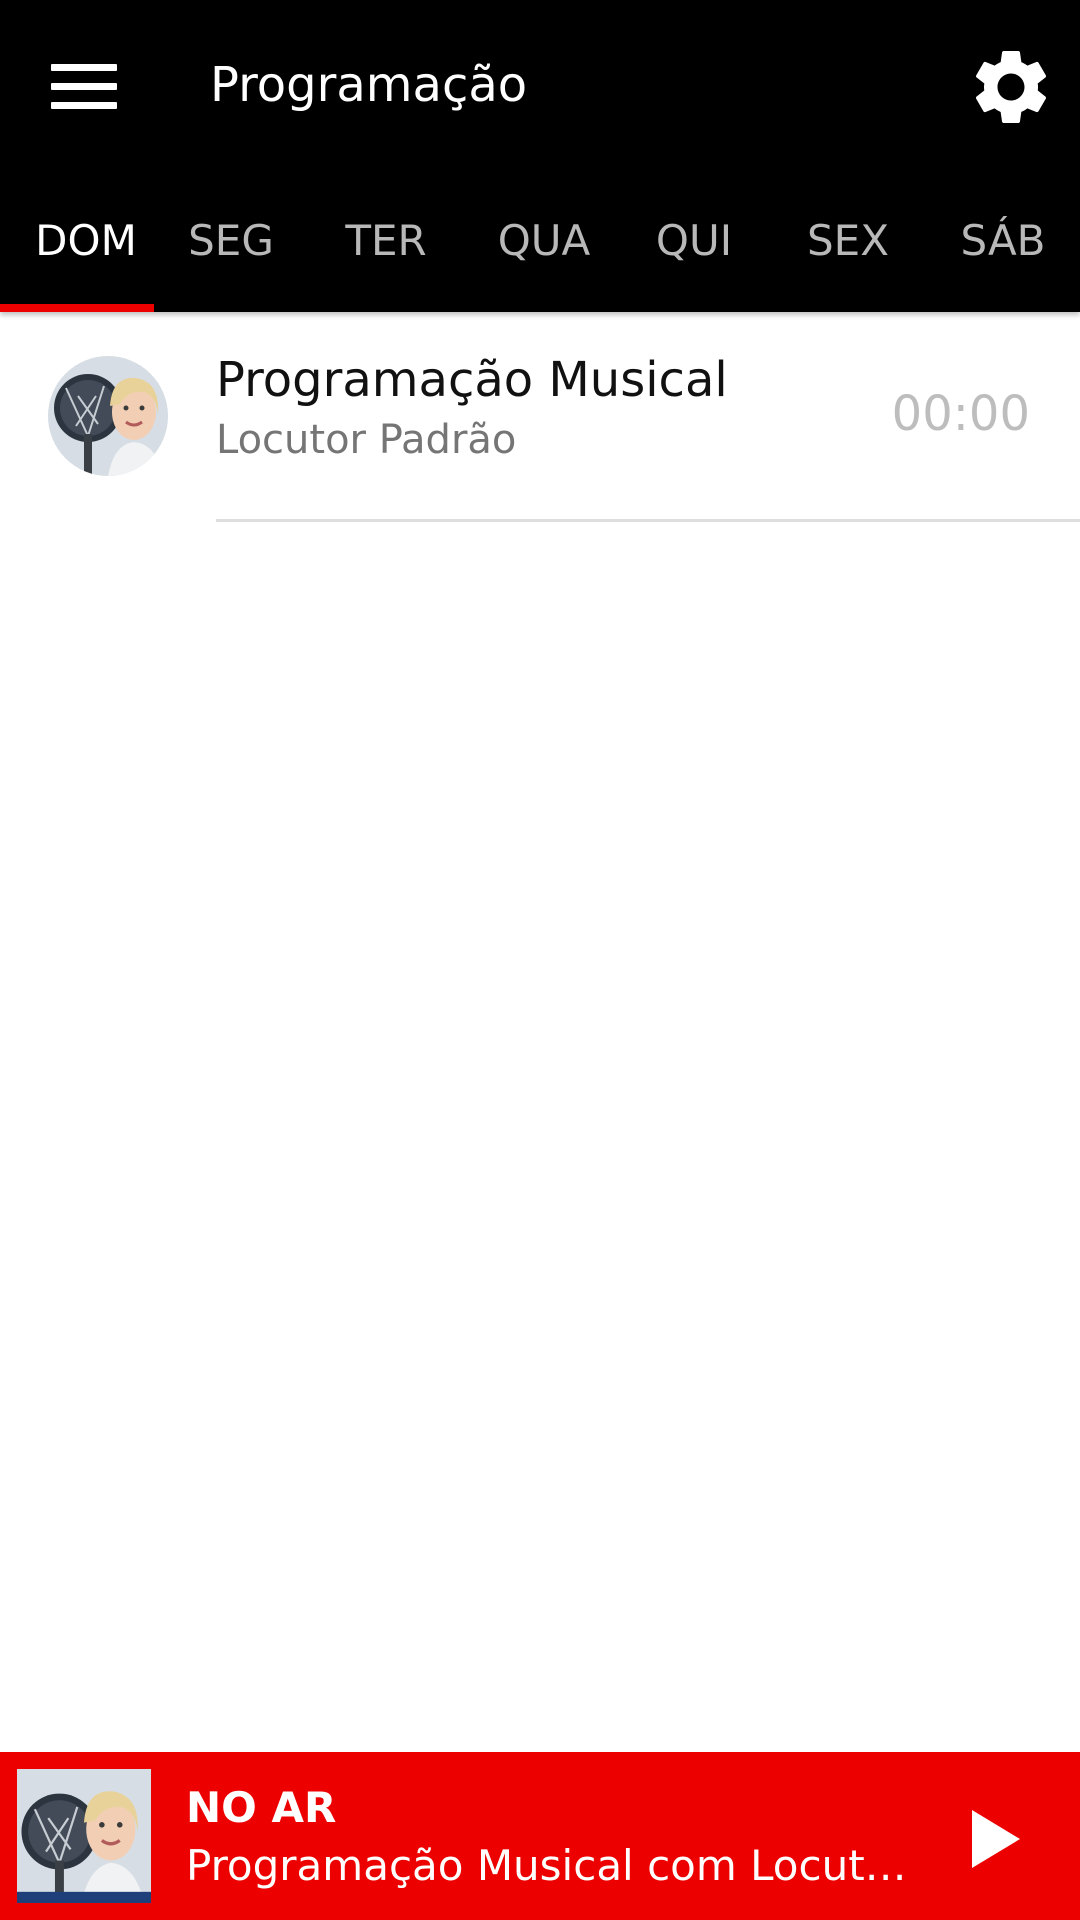 Image resolution: width=1080 pixels, height=1920 pixels. What do you see at coordinates (261, 1807) in the screenshot?
I see `on-air-label: NO AR` at bounding box center [261, 1807].